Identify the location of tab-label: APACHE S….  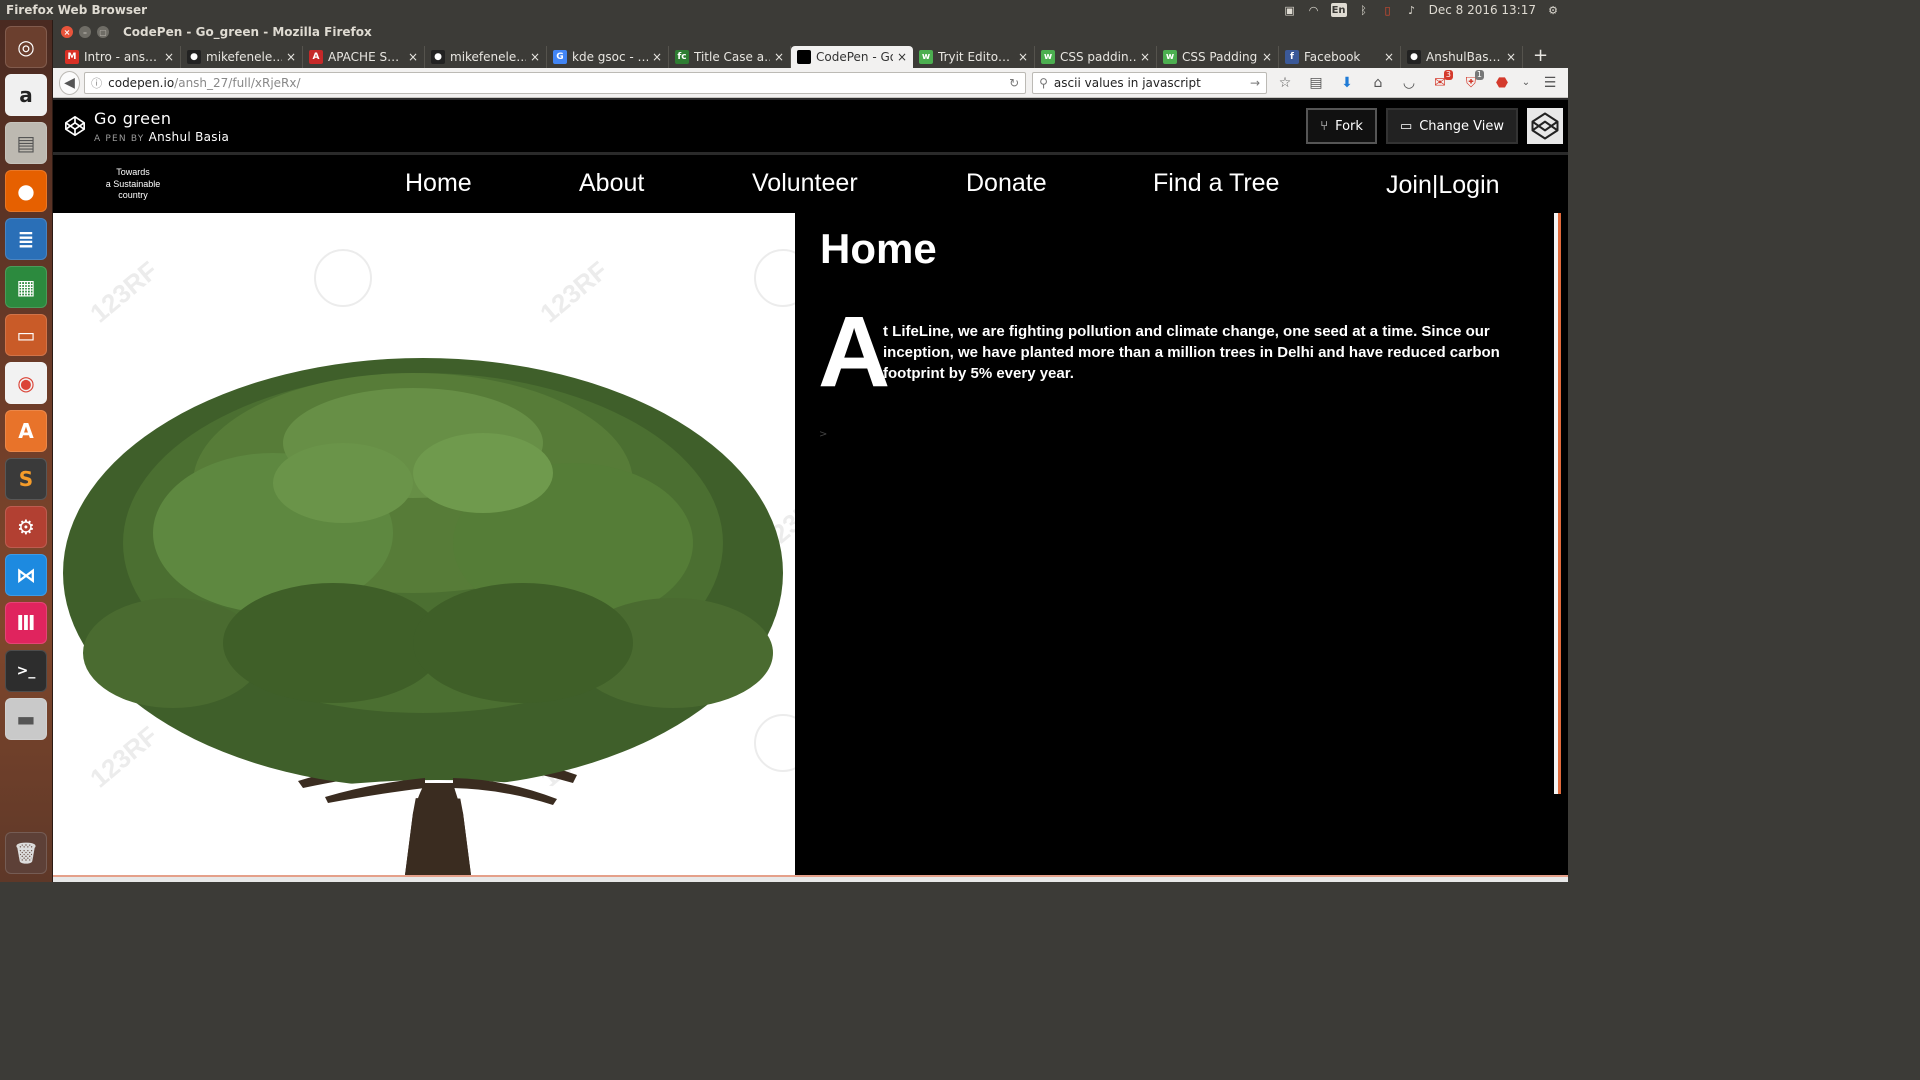
(364, 57).